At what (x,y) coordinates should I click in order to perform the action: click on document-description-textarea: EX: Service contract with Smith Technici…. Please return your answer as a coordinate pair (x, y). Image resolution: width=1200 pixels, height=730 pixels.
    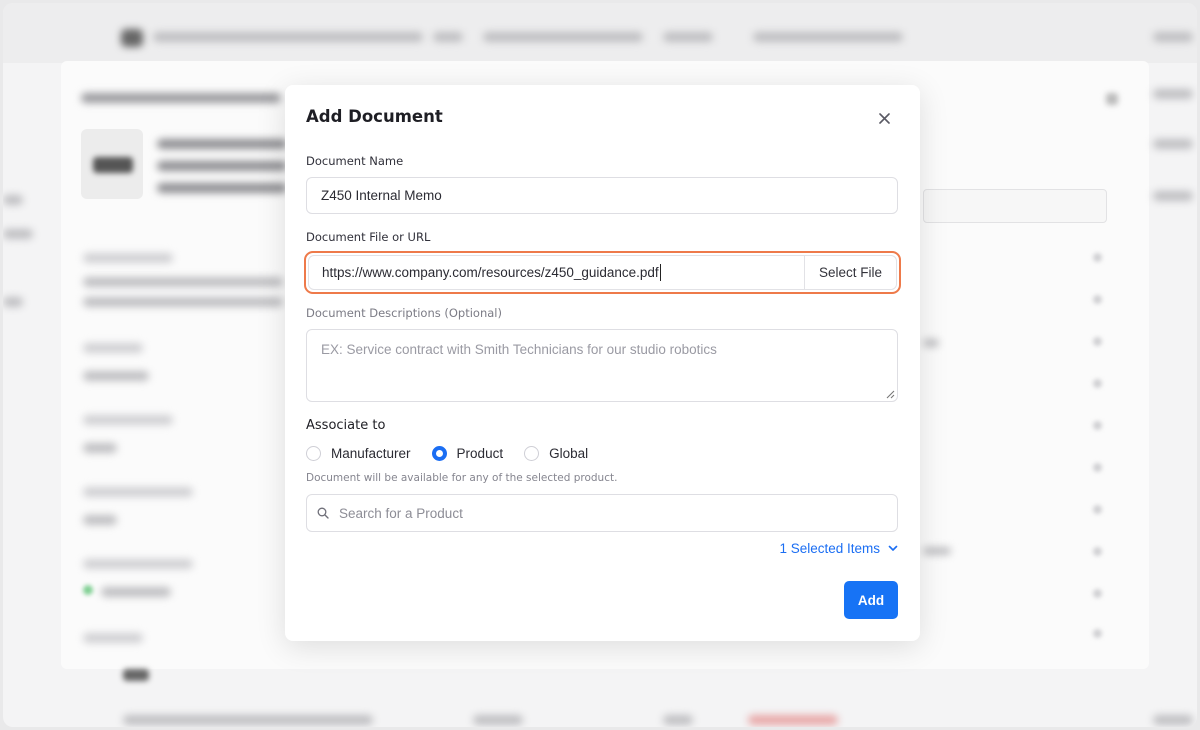
    Looking at the image, I should click on (602, 365).